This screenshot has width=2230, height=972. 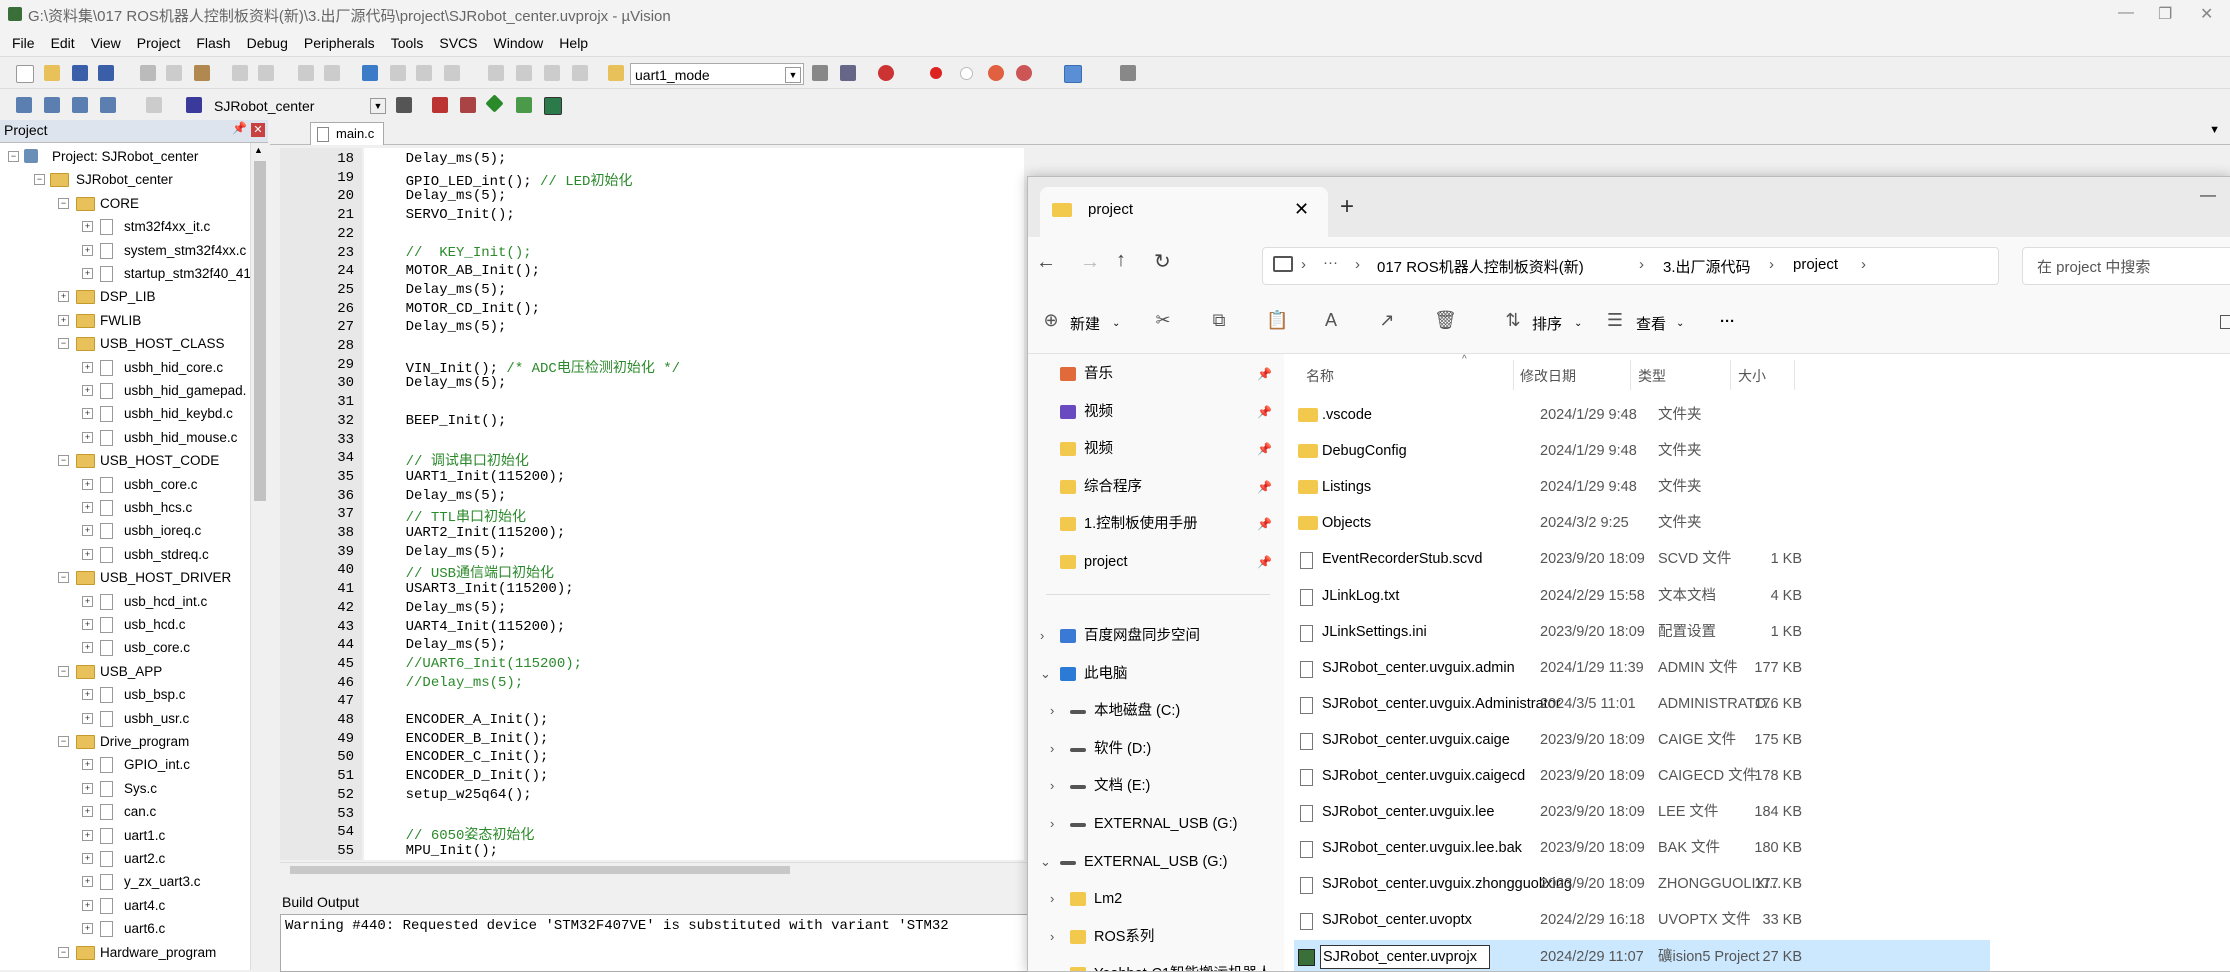 What do you see at coordinates (125, 624) in the screenshot?
I see `tree-file-item: +usb_hcd.c` at bounding box center [125, 624].